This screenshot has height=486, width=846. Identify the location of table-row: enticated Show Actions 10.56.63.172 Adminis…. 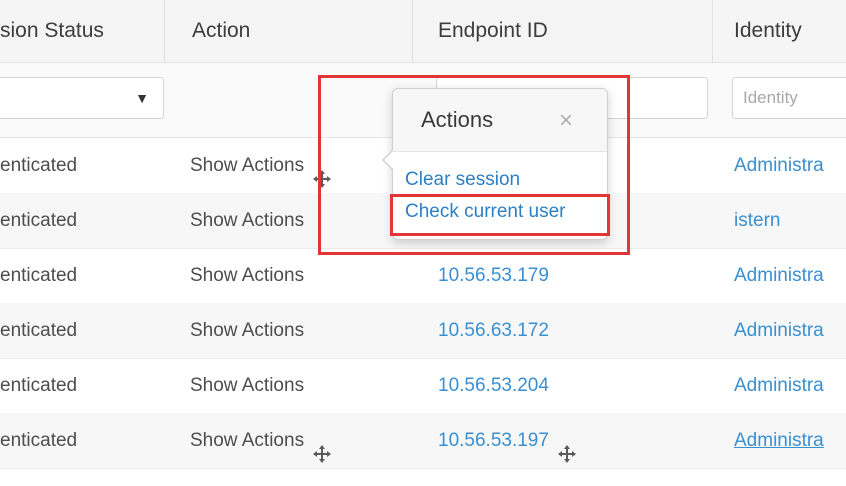
(423, 331).